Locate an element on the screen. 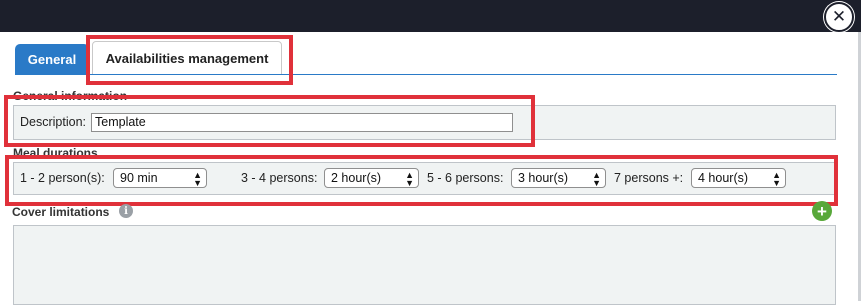 This screenshot has width=861, height=305. tab-general-label: General is located at coordinates (52, 59).